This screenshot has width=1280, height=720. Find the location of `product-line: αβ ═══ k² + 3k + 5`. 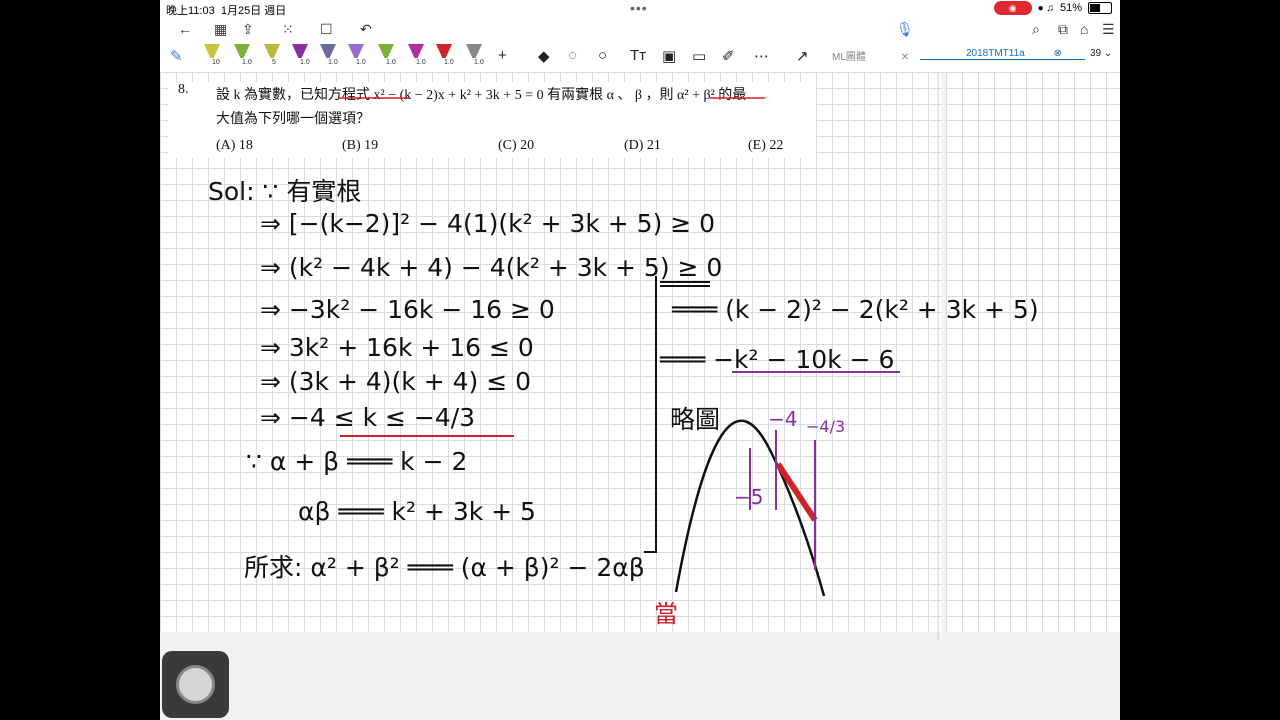

product-line: αβ ═══ k² + 3k + 5 is located at coordinates (417, 511).